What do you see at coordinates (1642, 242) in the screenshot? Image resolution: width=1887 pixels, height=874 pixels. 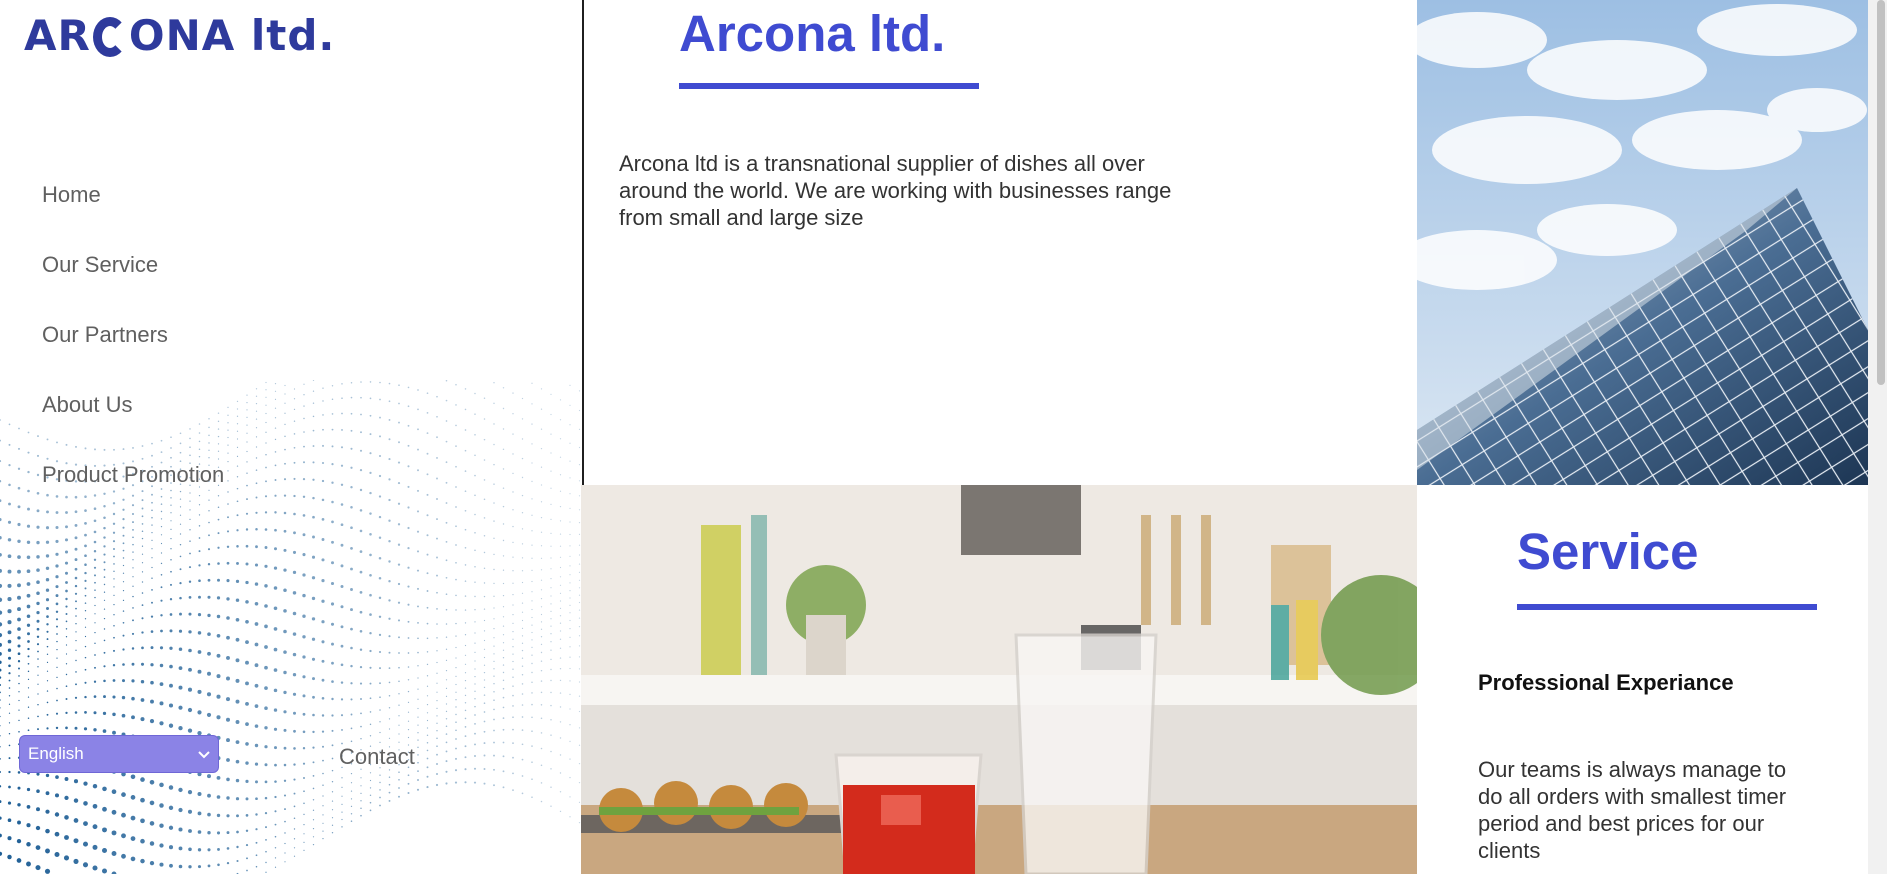 I see `building-sky-image` at bounding box center [1642, 242].